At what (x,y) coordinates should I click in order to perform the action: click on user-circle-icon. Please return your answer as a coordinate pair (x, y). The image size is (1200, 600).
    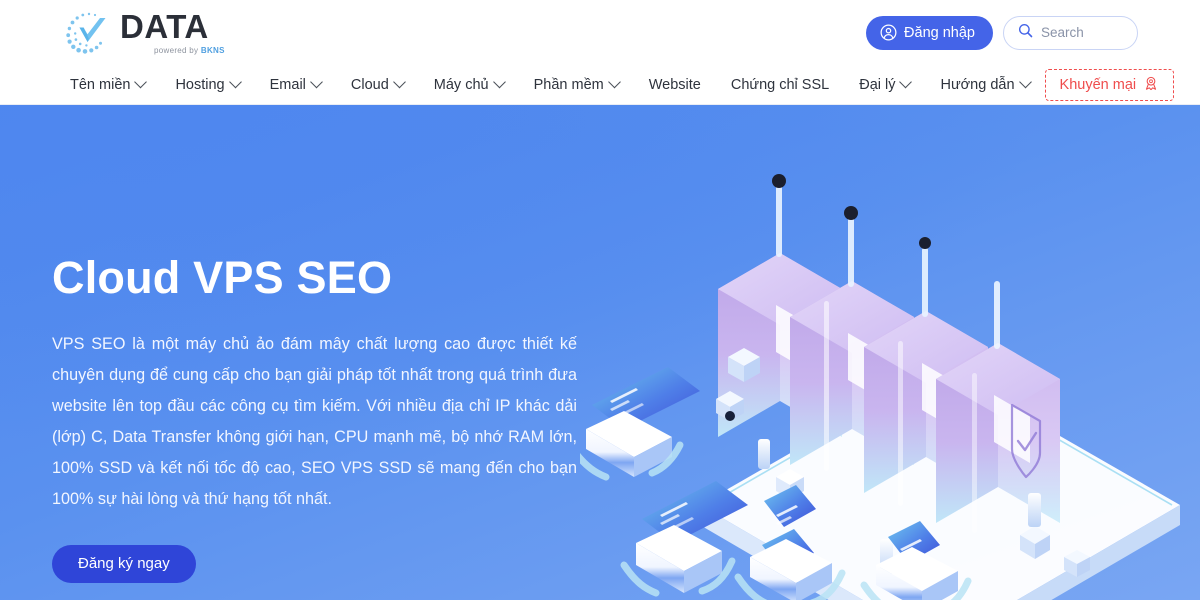
    Looking at the image, I should click on (888, 32).